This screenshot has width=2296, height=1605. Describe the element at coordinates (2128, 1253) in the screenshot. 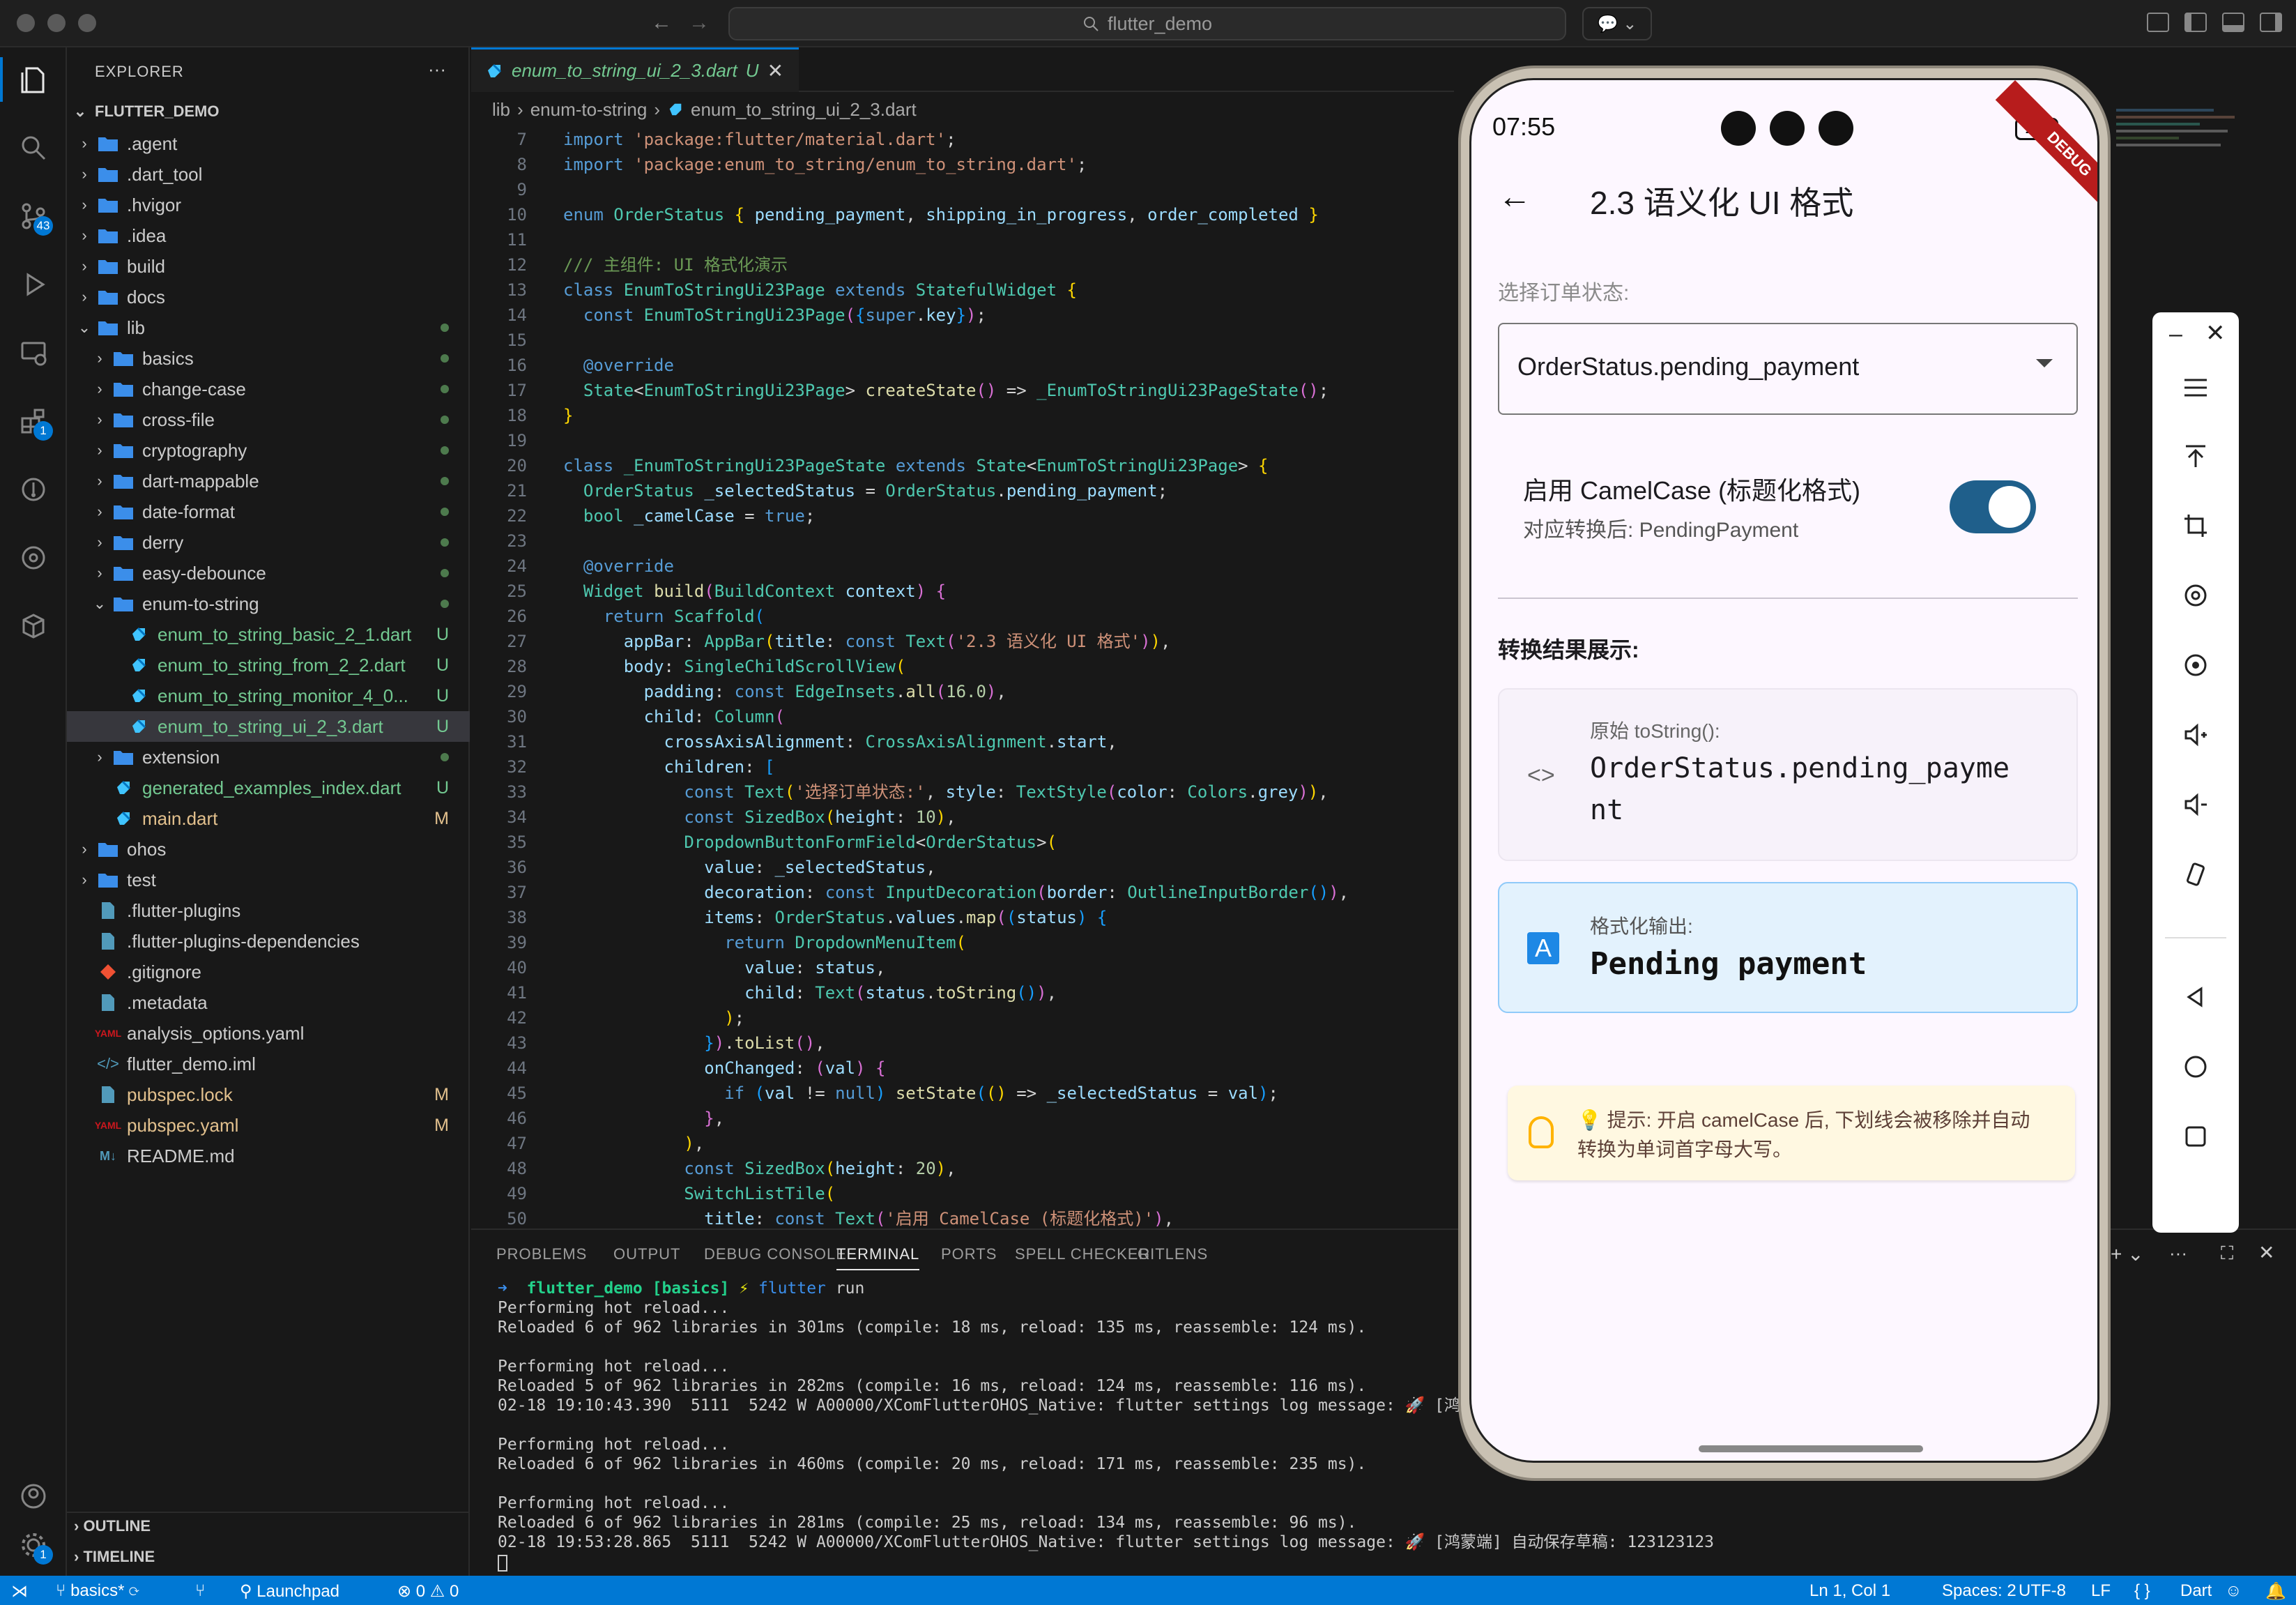

I see `new-terminal-icon: + ⌄` at that location.